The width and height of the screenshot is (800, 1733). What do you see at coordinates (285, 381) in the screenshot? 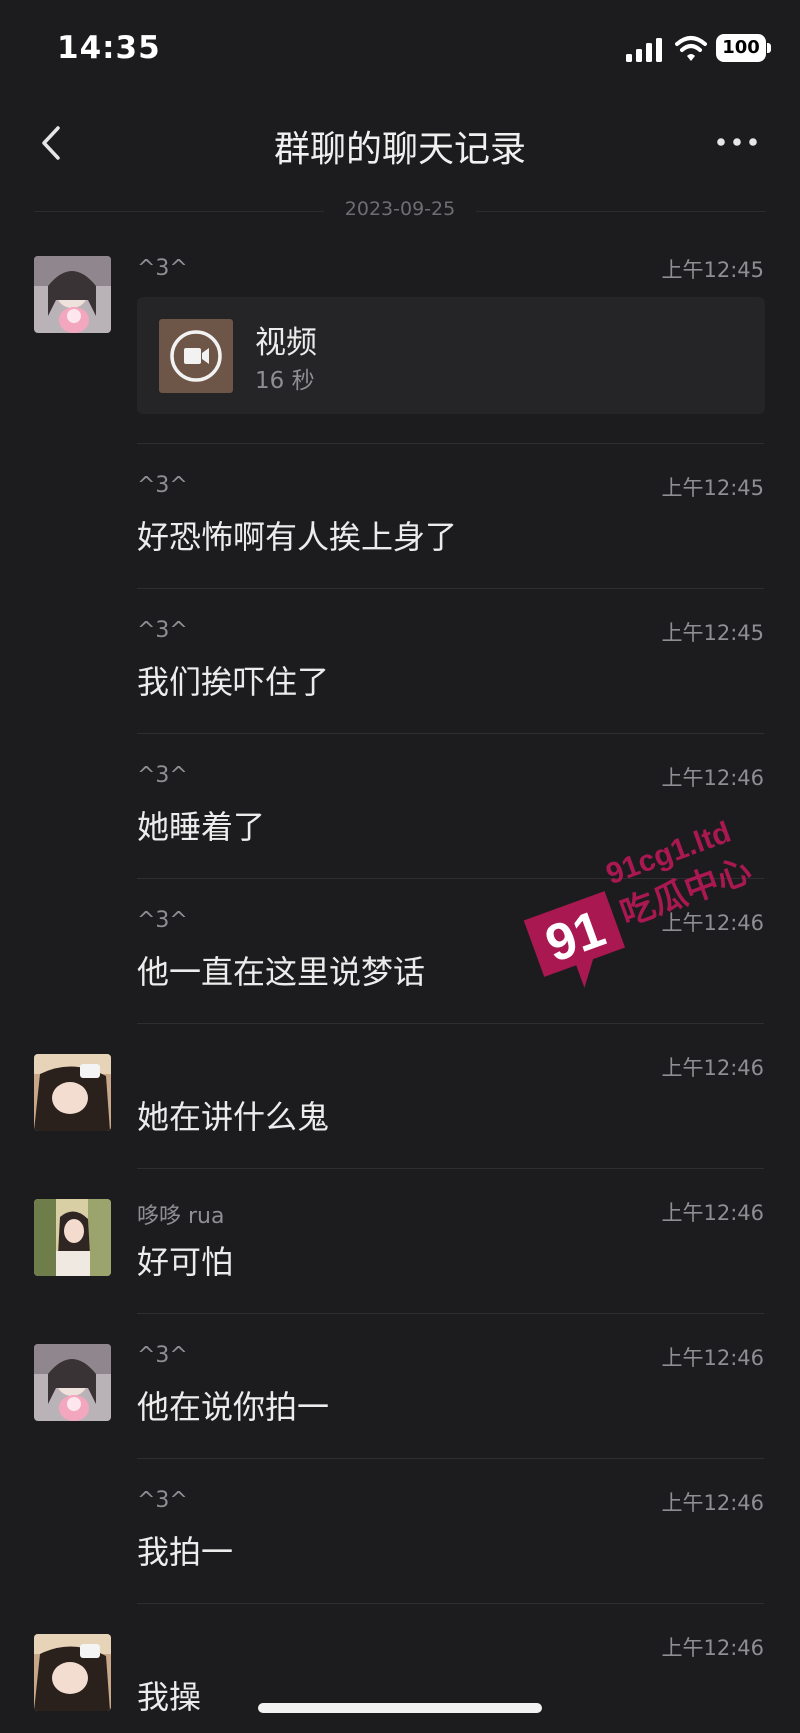
I see `video-duration: 16 秒` at bounding box center [285, 381].